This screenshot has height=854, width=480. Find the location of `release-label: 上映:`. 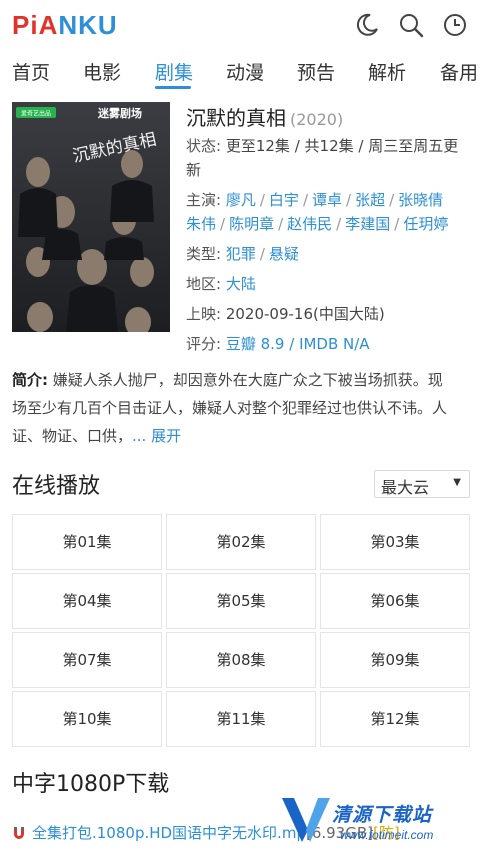

release-label: 上映: is located at coordinates (204, 314).